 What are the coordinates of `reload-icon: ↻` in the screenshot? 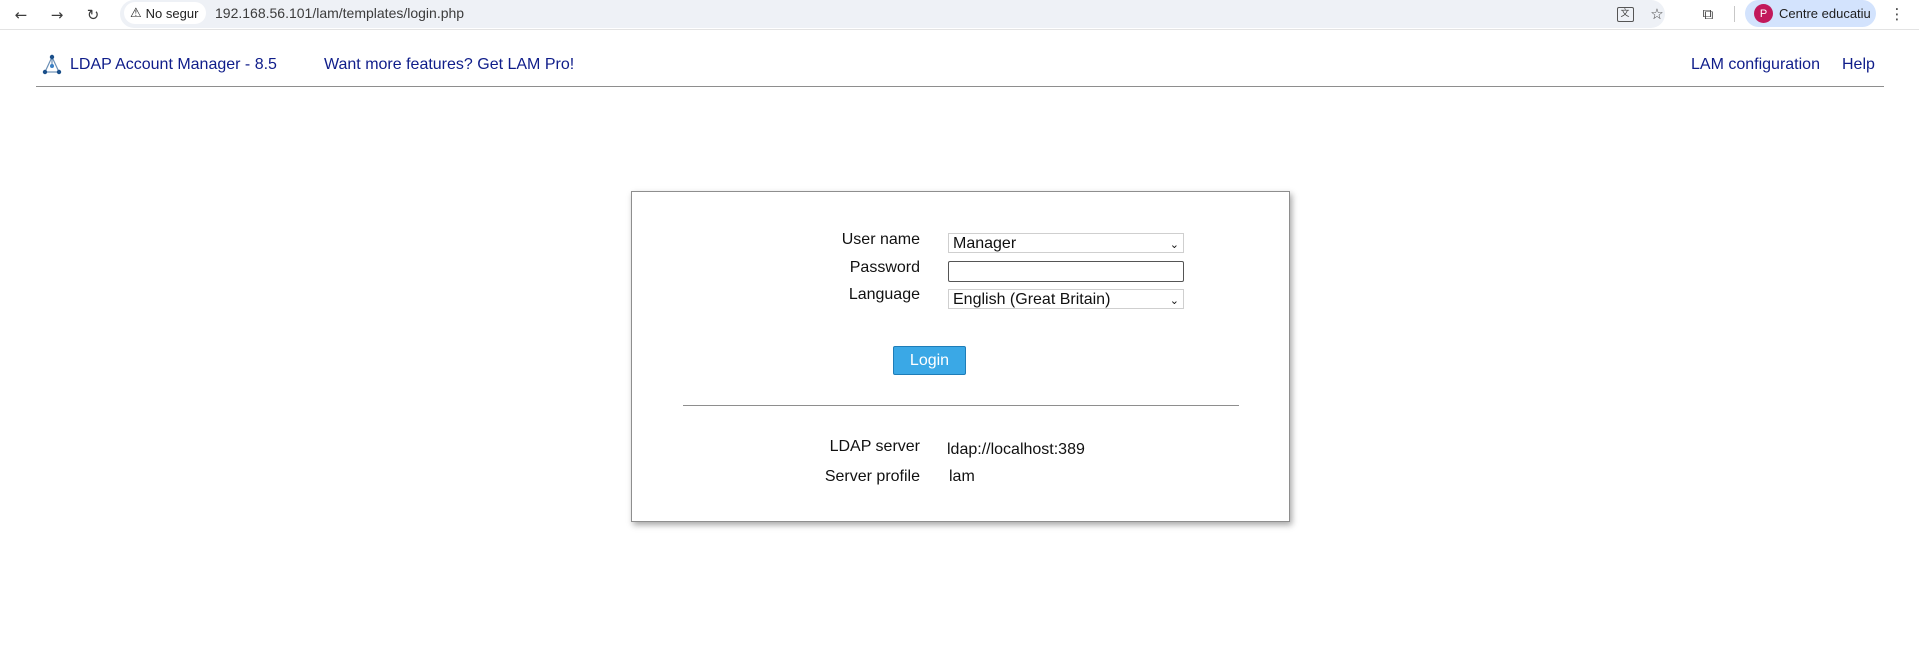 It's located at (93, 15).